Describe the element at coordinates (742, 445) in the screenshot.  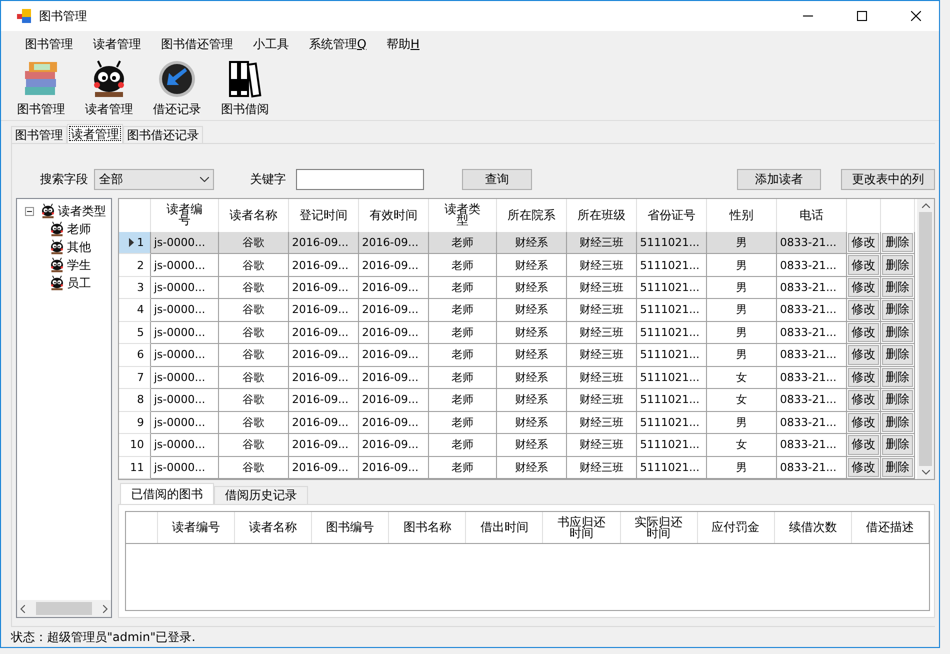
I see `table-cell: 女` at that location.